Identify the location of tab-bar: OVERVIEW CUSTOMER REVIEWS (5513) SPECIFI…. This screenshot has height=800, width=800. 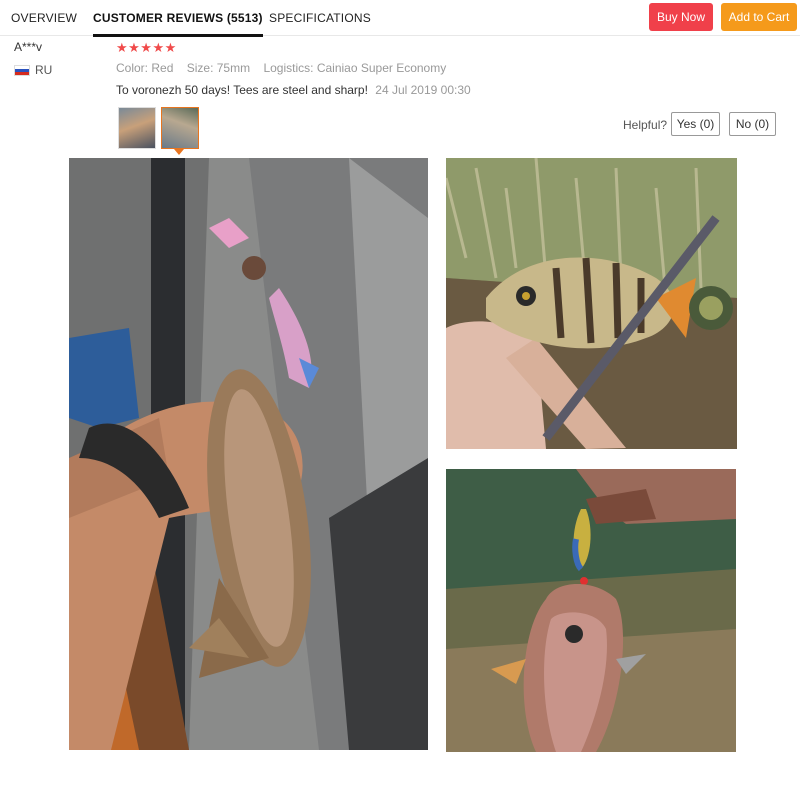
(400, 18).